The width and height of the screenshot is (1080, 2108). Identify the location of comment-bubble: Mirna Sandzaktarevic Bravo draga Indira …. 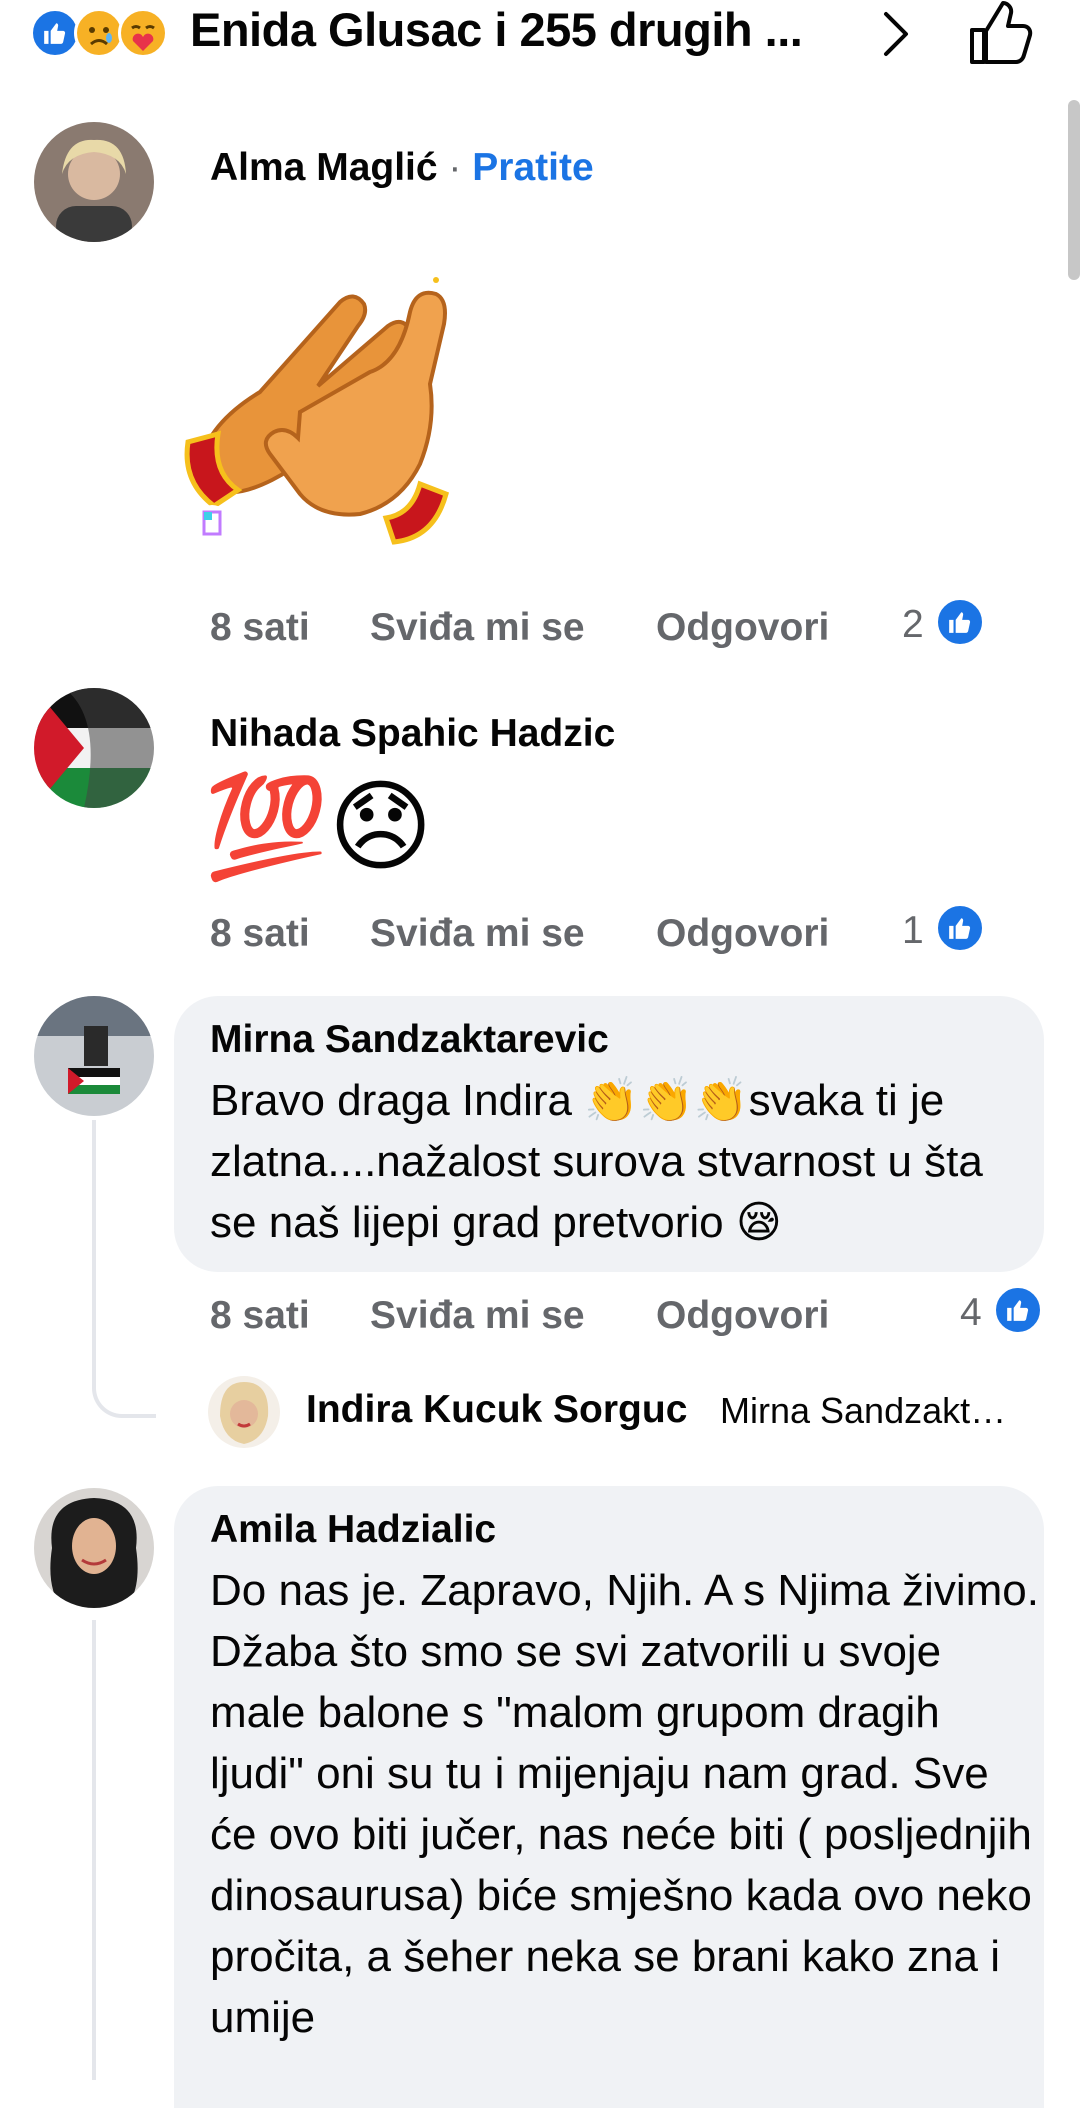
(609, 1134).